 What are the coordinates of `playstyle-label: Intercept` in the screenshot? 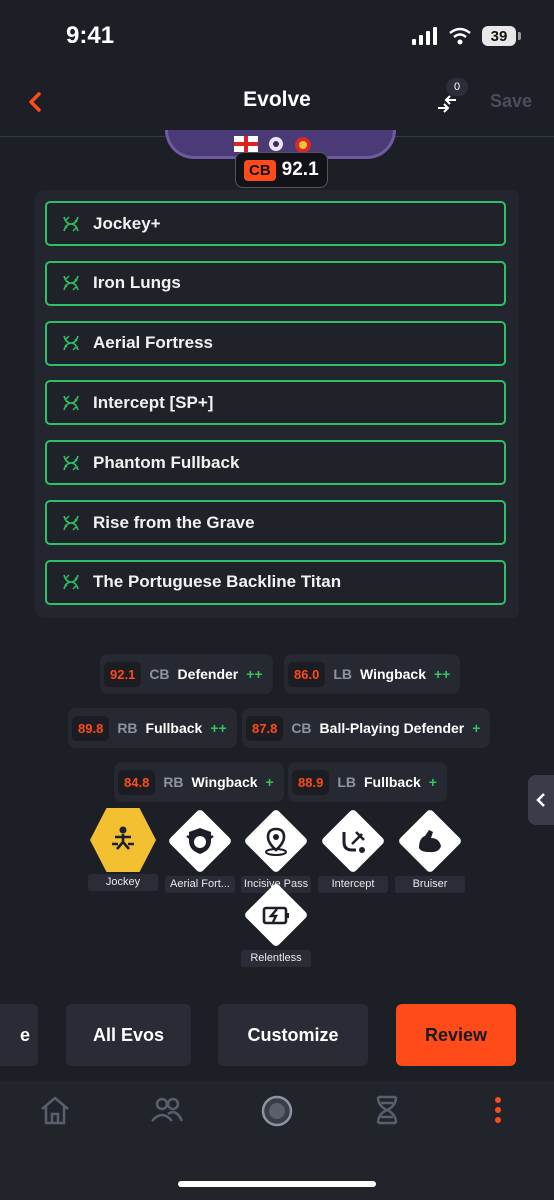 It's located at (353, 884).